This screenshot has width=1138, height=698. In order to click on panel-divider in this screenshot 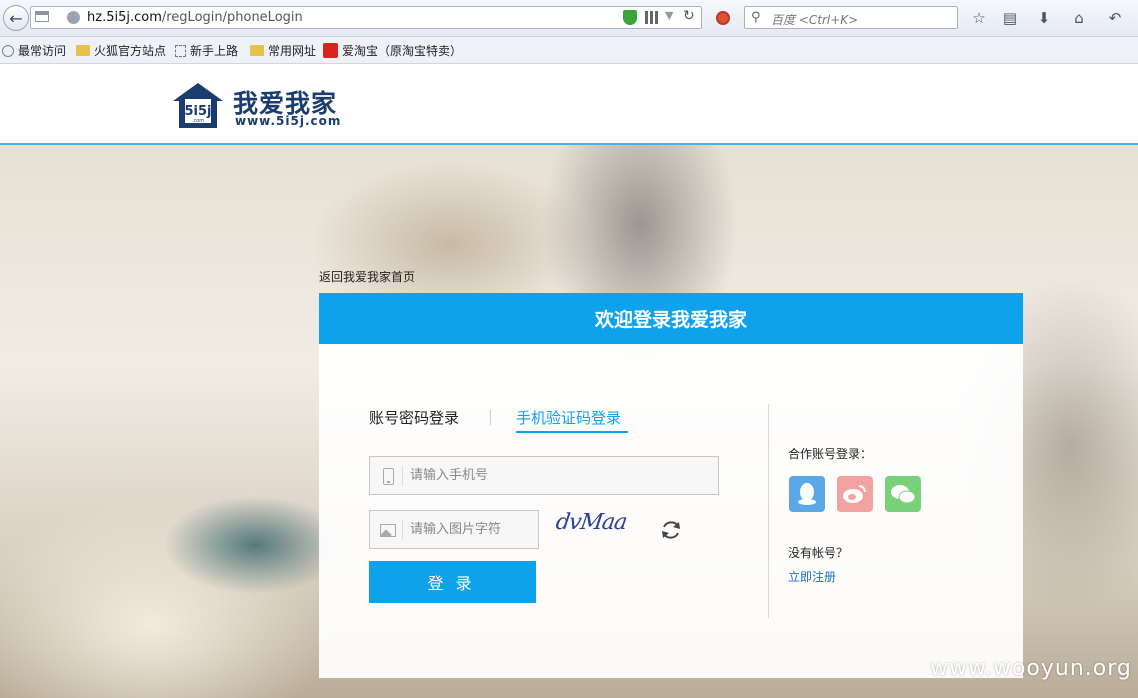, I will do `click(768, 511)`.